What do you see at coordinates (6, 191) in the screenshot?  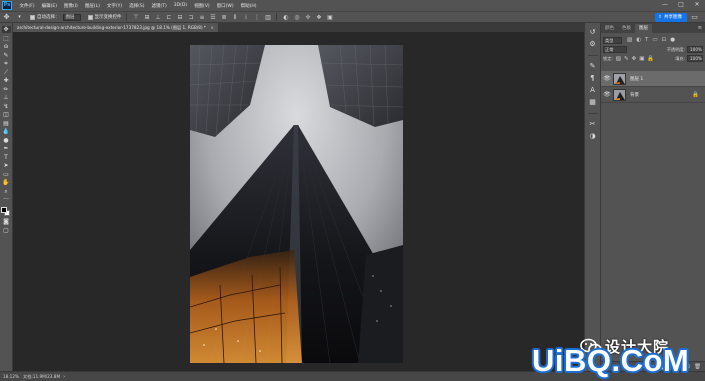 I see `zoom-tool-icon: ⌕` at bounding box center [6, 191].